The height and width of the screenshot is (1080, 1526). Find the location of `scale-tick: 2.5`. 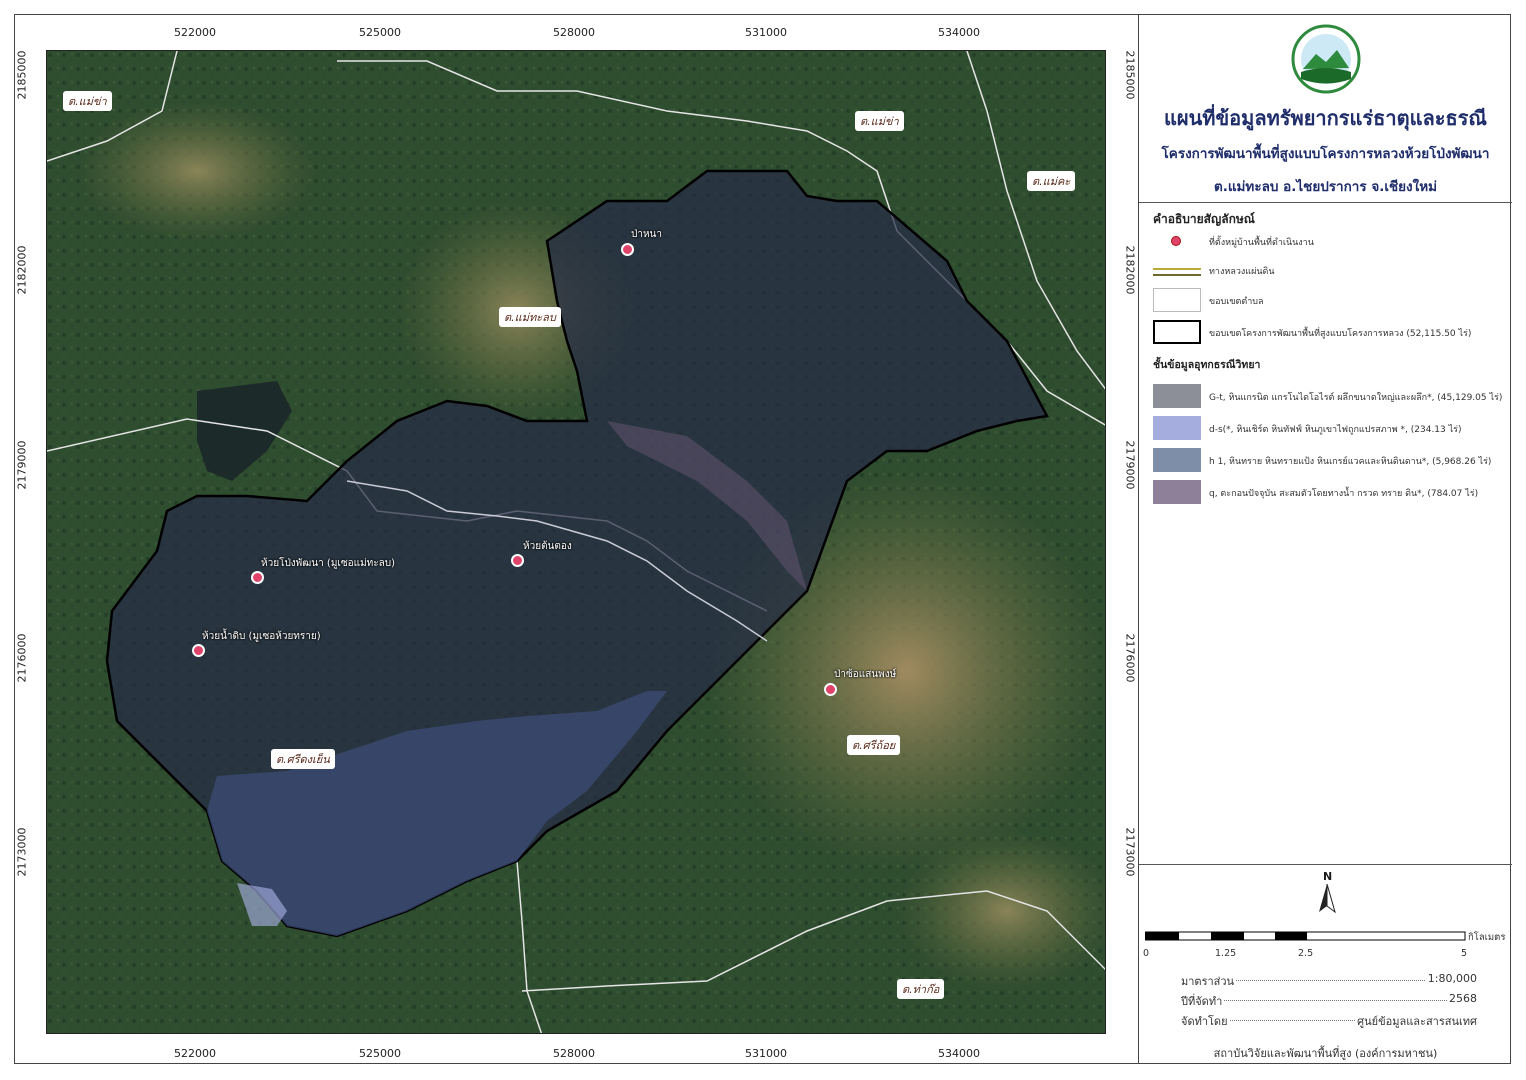

scale-tick: 2.5 is located at coordinates (1306, 953).